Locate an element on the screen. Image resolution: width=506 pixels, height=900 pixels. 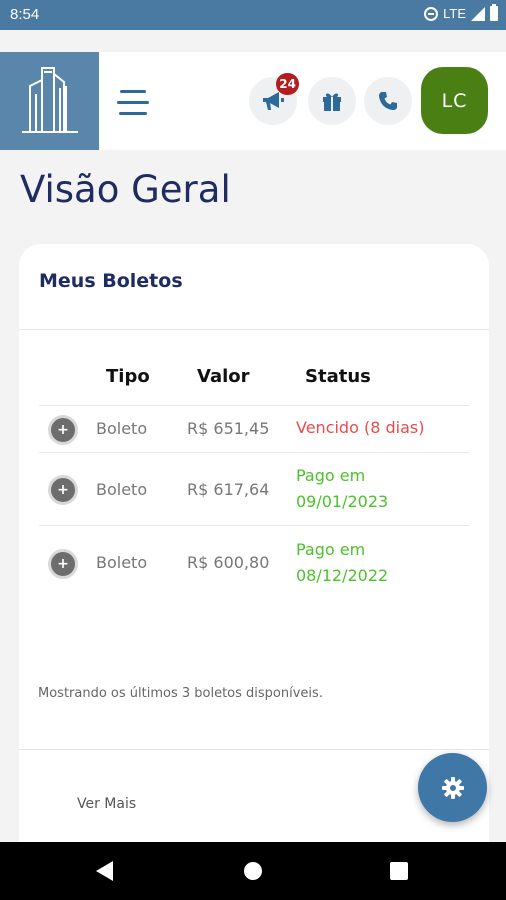
row-valor: R$ 600,80 is located at coordinates (228, 562).